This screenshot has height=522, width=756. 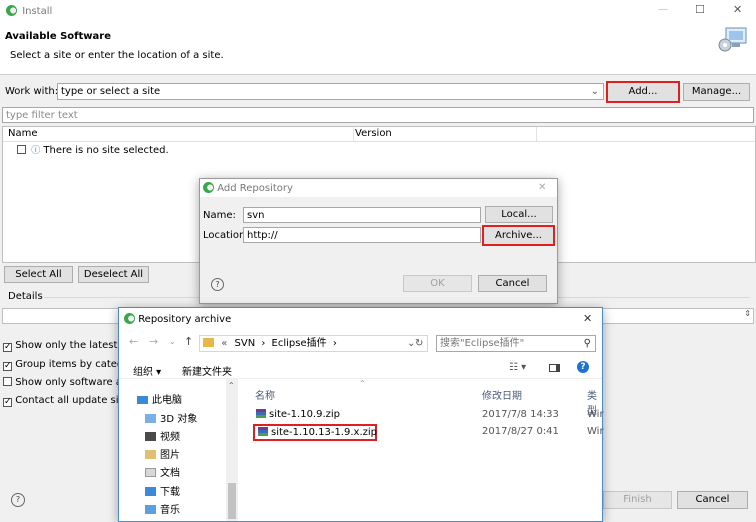 I want to click on deselect-all-button: Deselect All, so click(x=113, y=274).